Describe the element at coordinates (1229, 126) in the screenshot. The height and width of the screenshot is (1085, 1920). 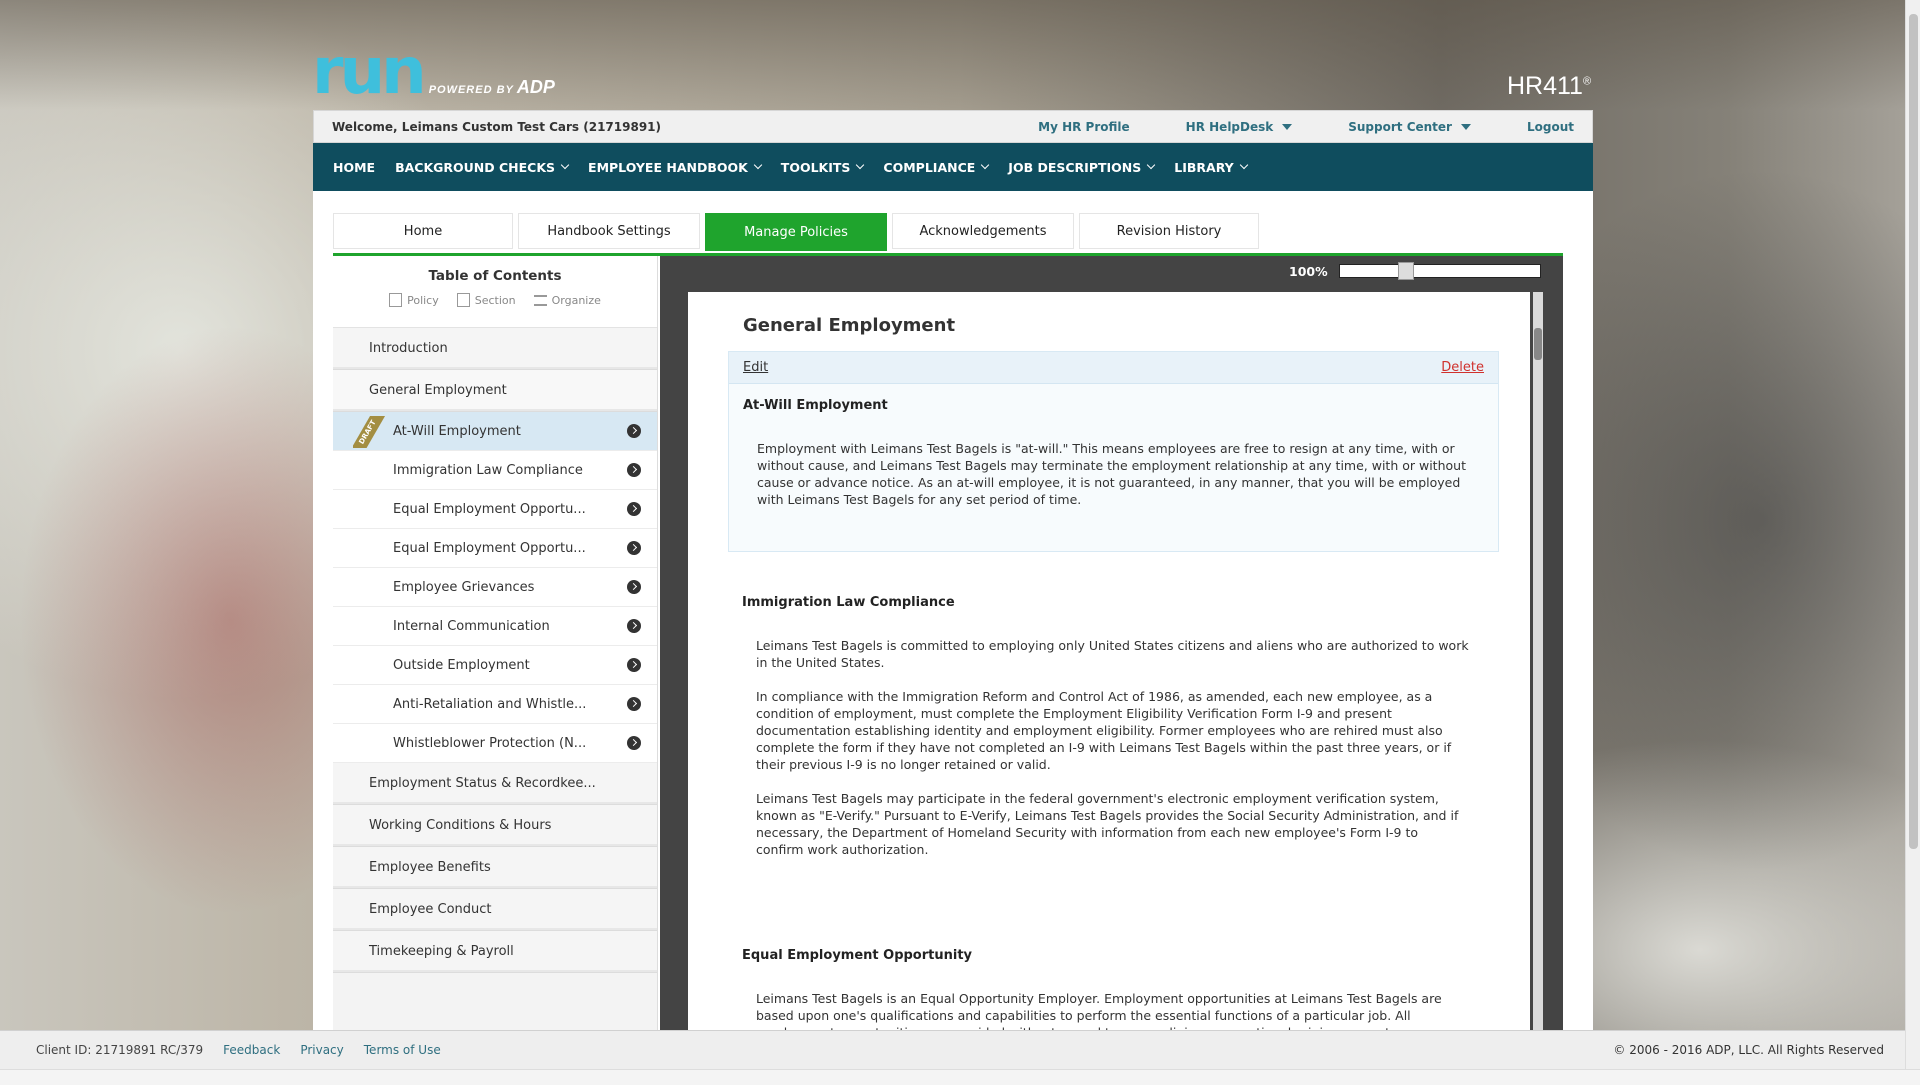
I see `hr-helpdesk-label: HR HelpDesk` at that location.